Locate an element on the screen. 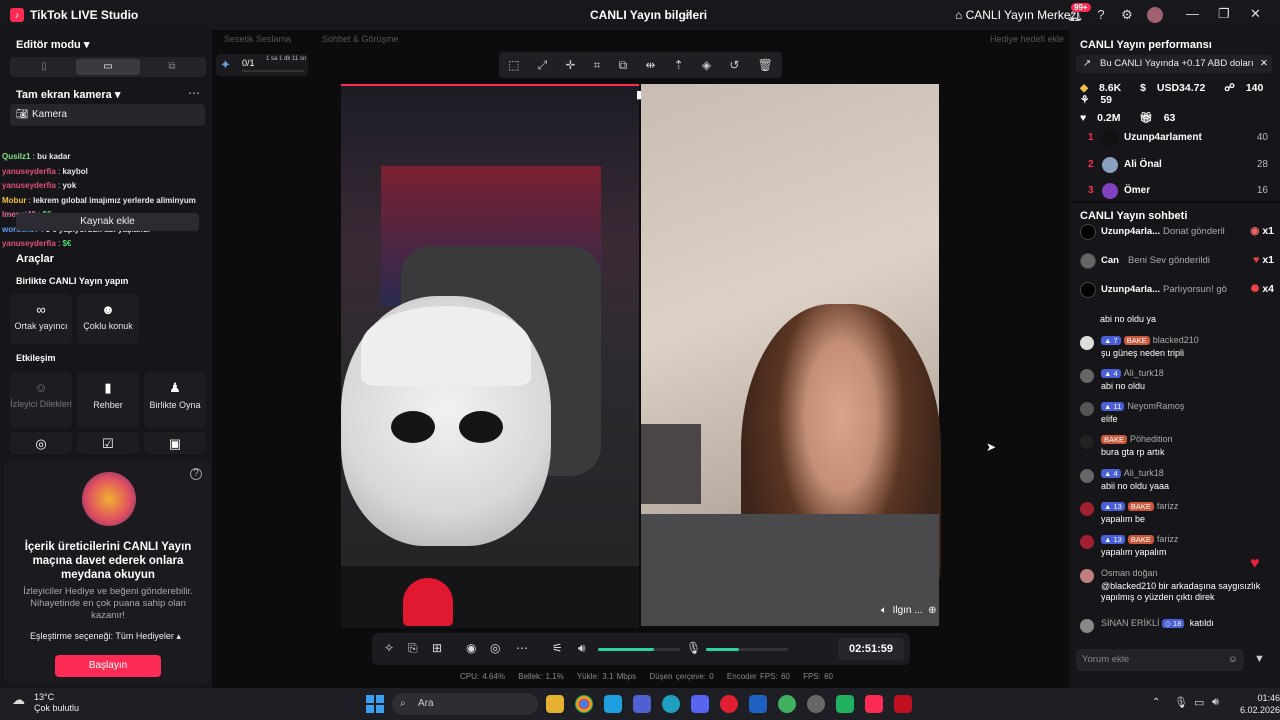  landscape-mode-icon: ▭ is located at coordinates (108, 67).